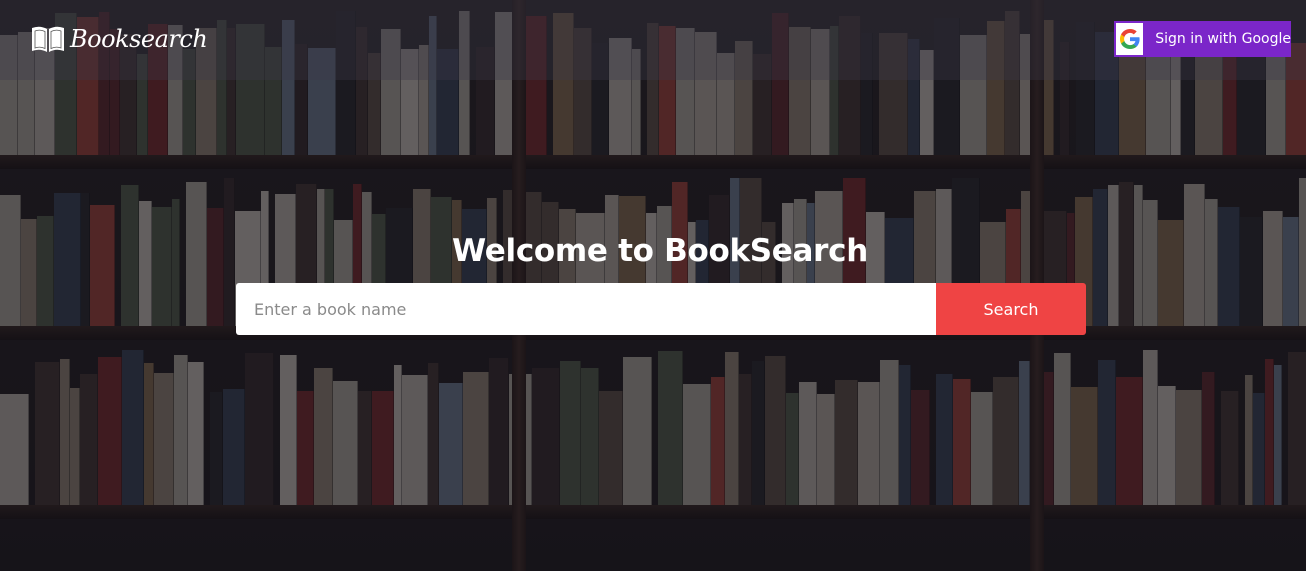  I want to click on top-header: Booksearch Sign in with Google, so click(653, 40).